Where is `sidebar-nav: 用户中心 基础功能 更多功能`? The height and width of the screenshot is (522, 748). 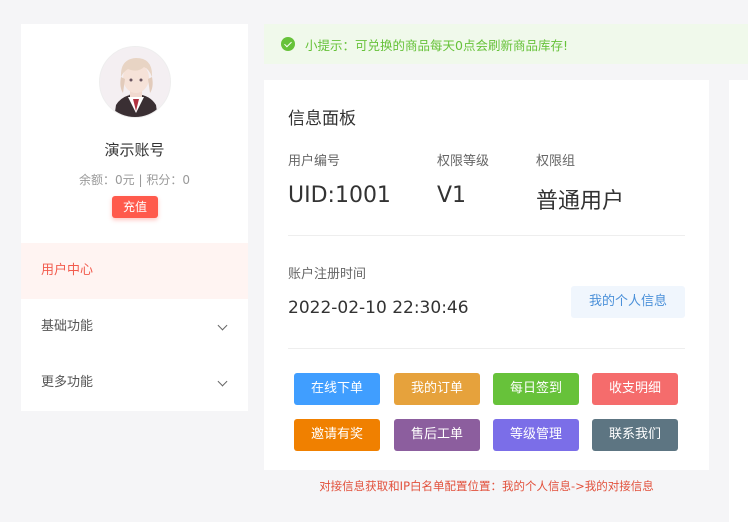
sidebar-nav: 用户中心 基础功能 更多功能 is located at coordinates (134, 327).